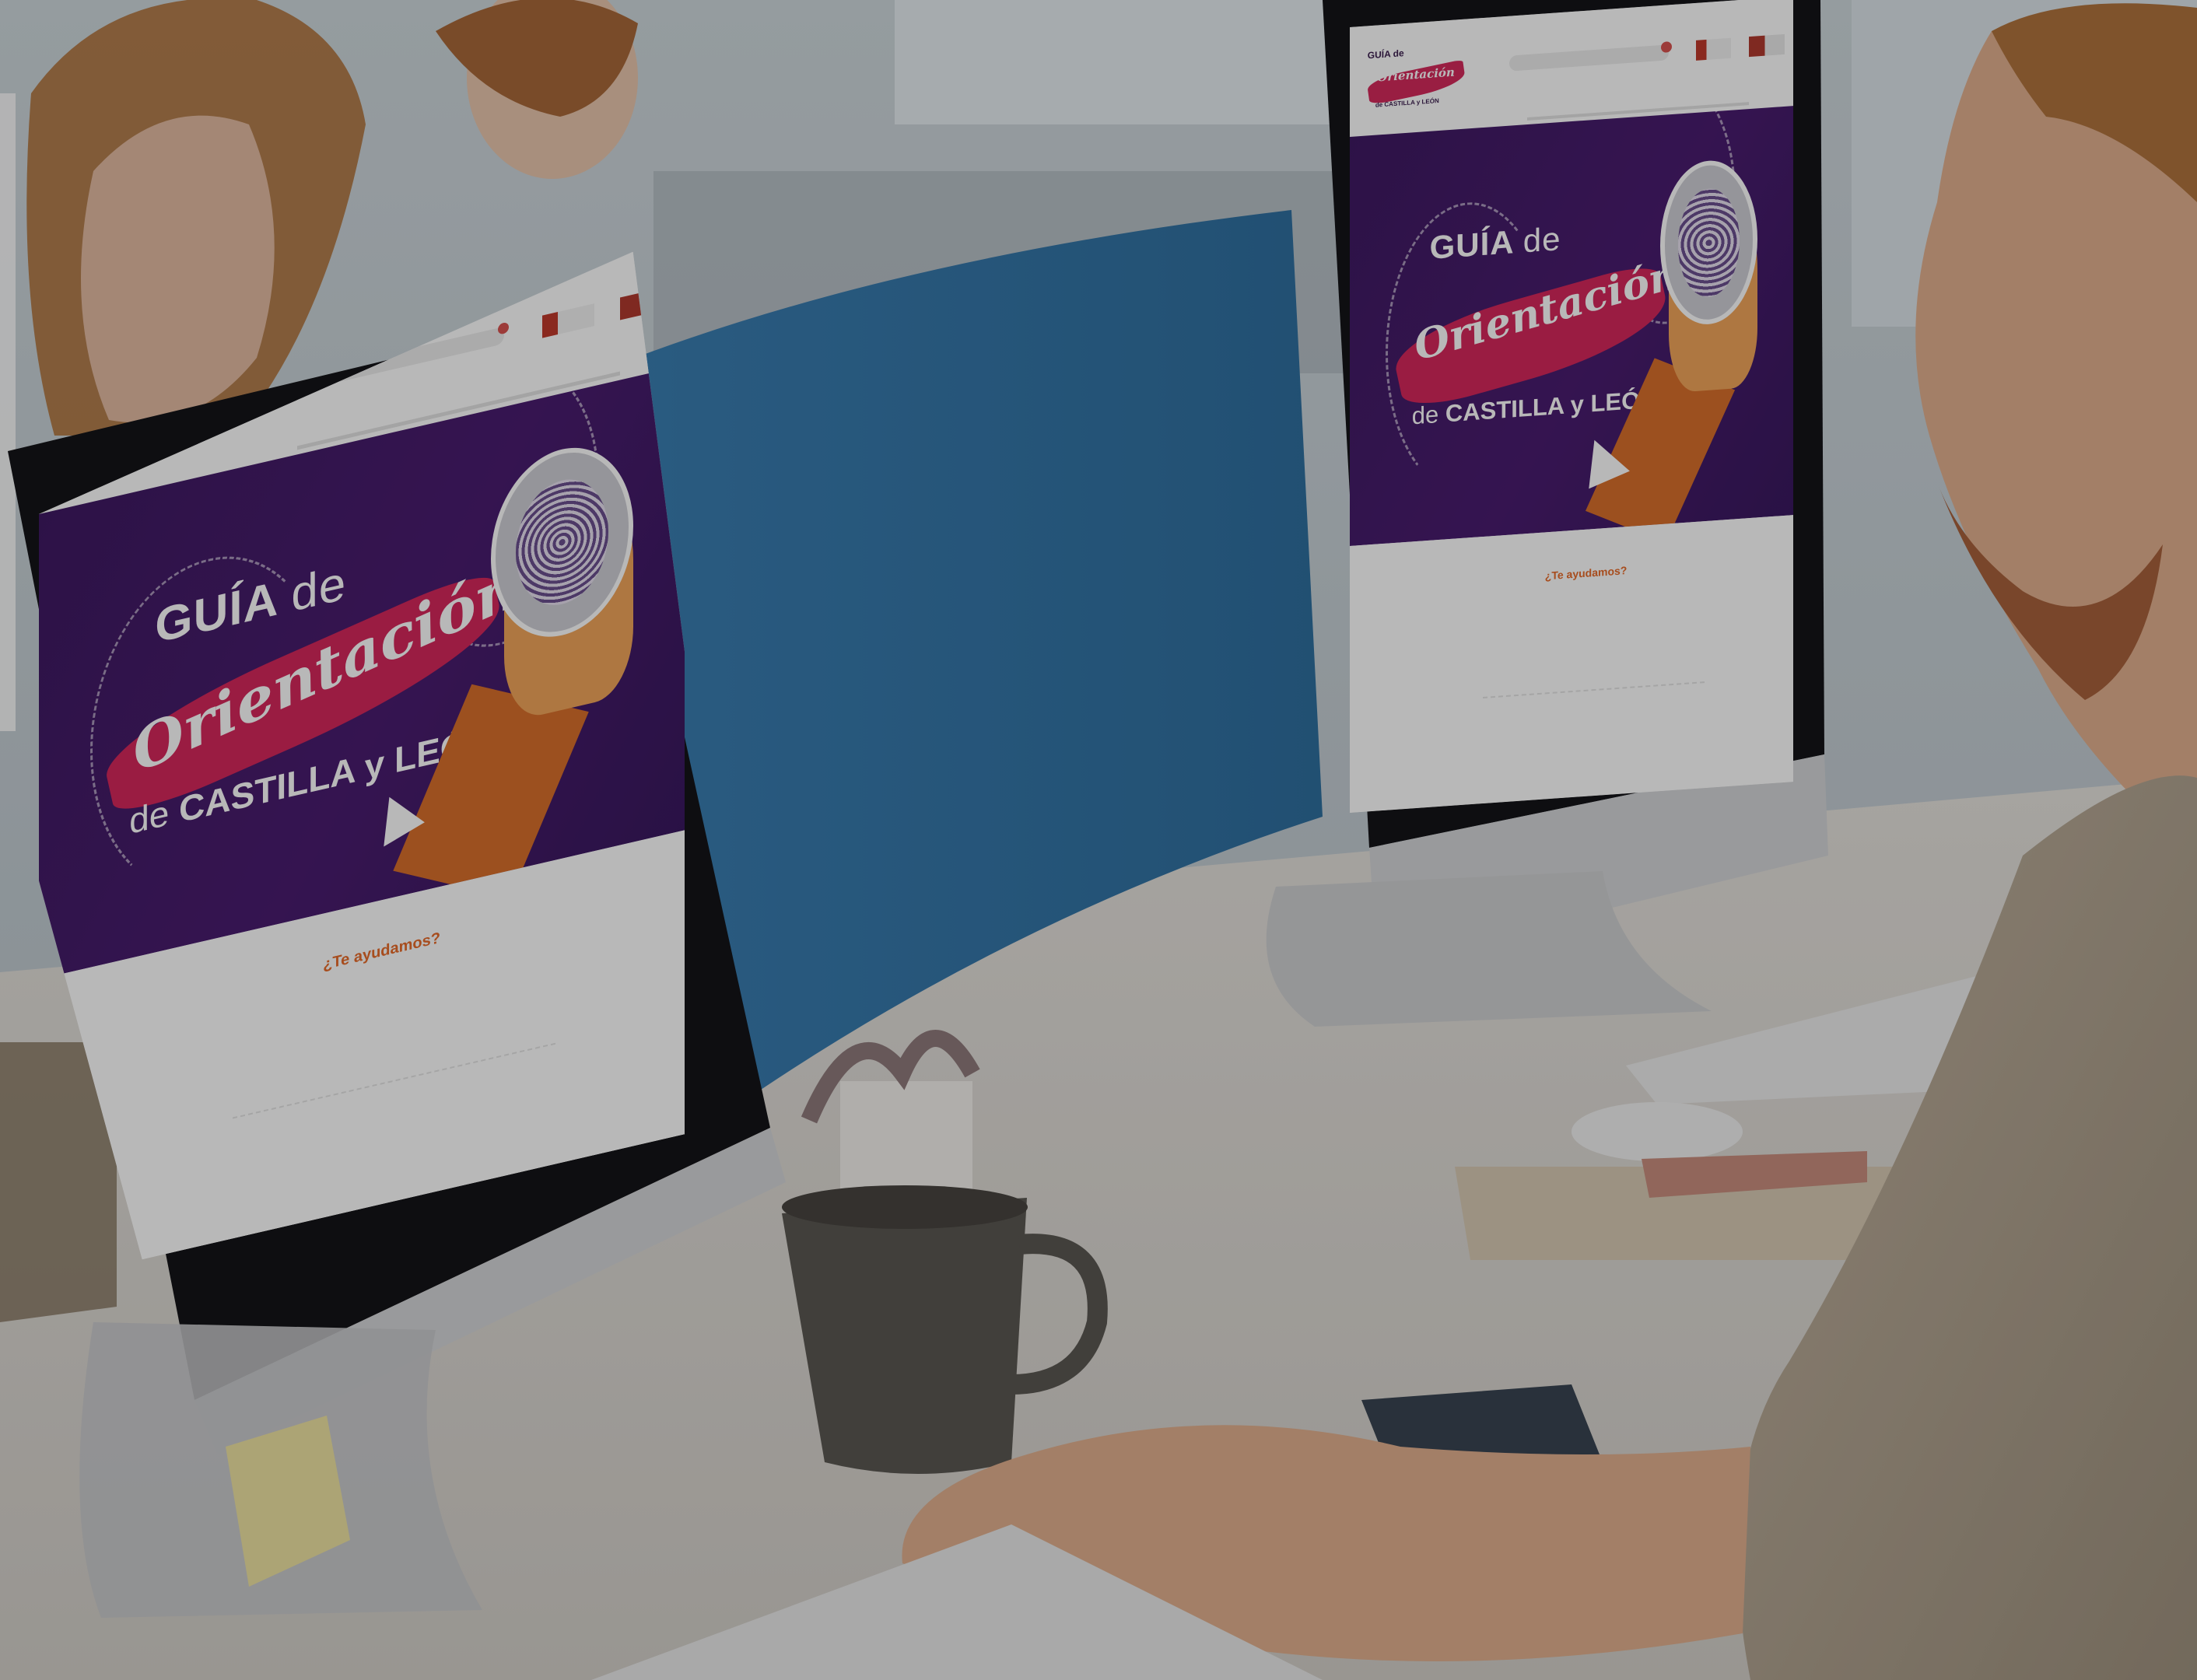 The height and width of the screenshot is (1680, 2197). I want to click on window, so click(1128, 62).